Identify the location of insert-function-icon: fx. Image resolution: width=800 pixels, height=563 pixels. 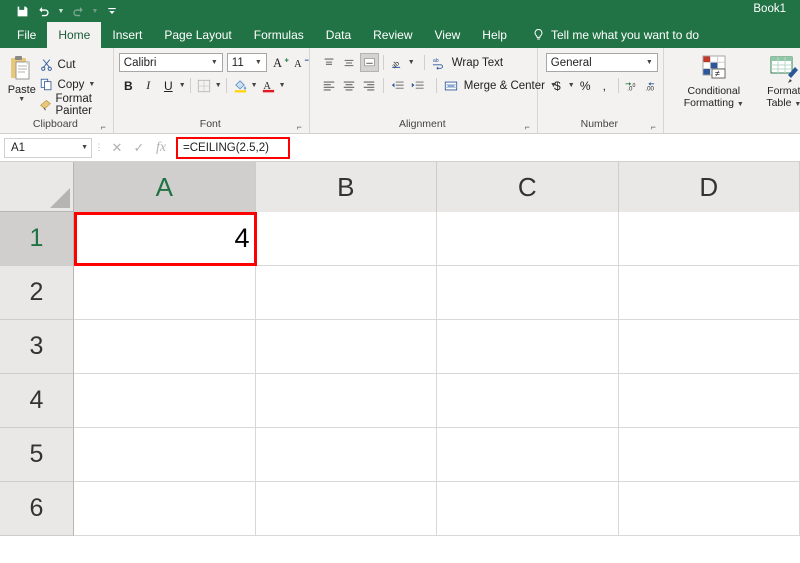
(161, 148).